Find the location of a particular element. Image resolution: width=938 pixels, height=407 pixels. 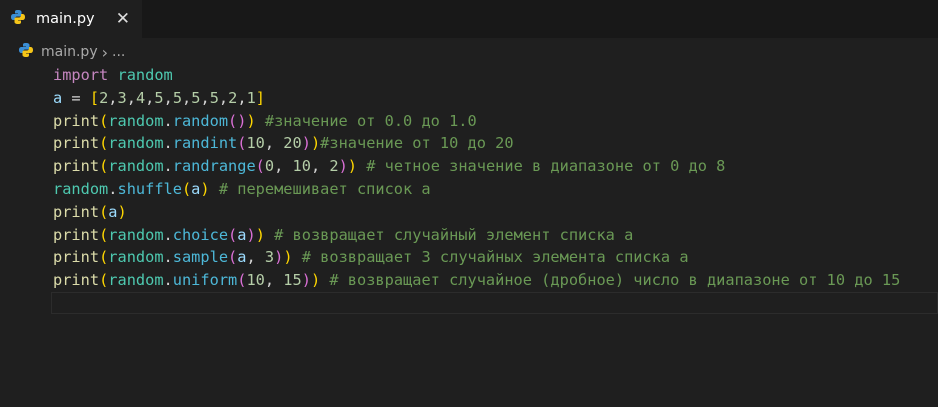

tab-title: main.py is located at coordinates (65, 19).